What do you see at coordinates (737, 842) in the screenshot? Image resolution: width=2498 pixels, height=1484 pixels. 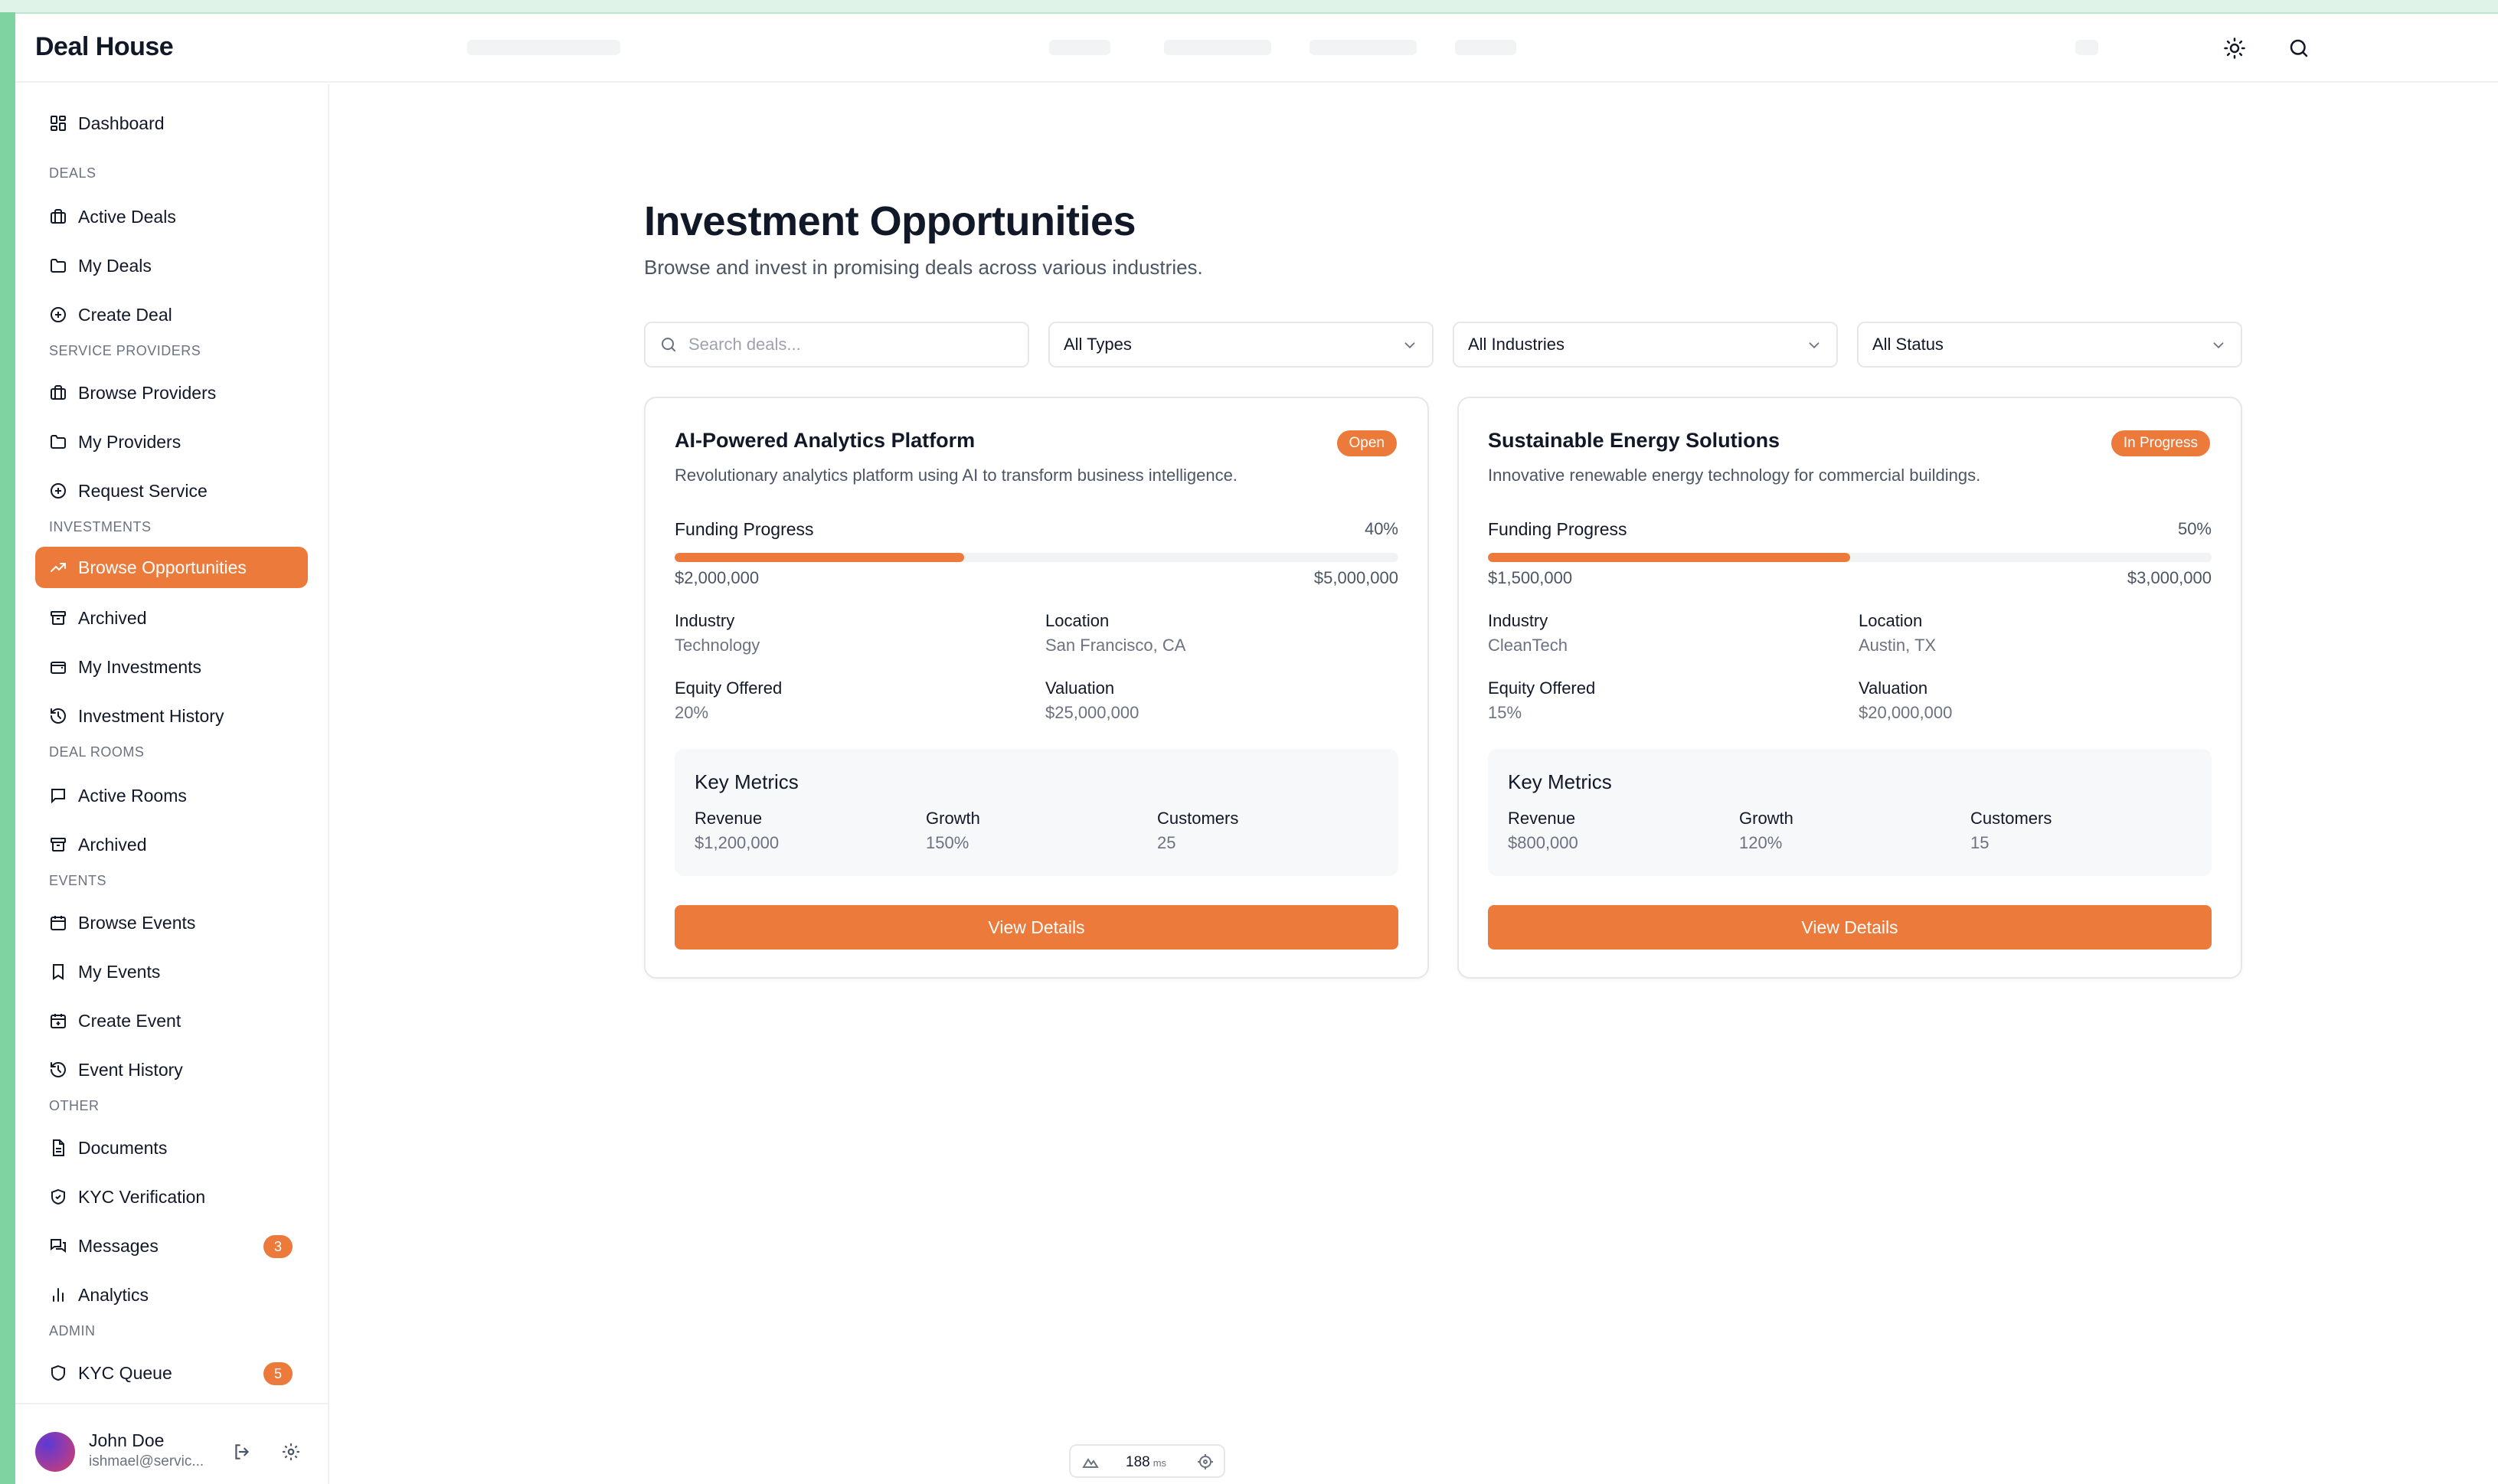 I see `revenue-value: $1,200,000` at bounding box center [737, 842].